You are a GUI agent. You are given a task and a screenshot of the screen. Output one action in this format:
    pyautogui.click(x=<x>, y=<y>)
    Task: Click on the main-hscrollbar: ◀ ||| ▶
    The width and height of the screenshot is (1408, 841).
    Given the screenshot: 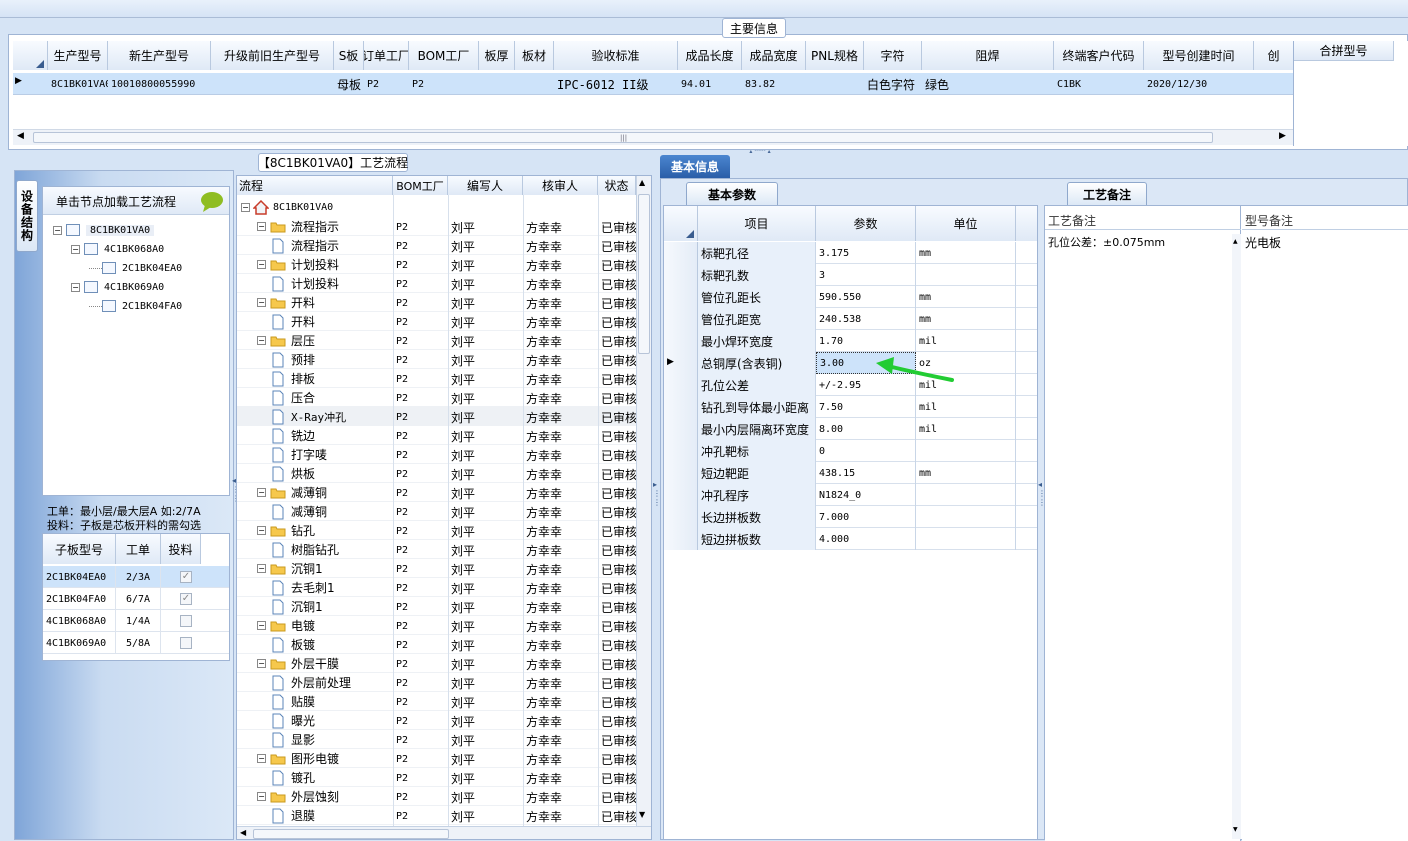 What is the action you would take?
    pyautogui.click(x=653, y=137)
    